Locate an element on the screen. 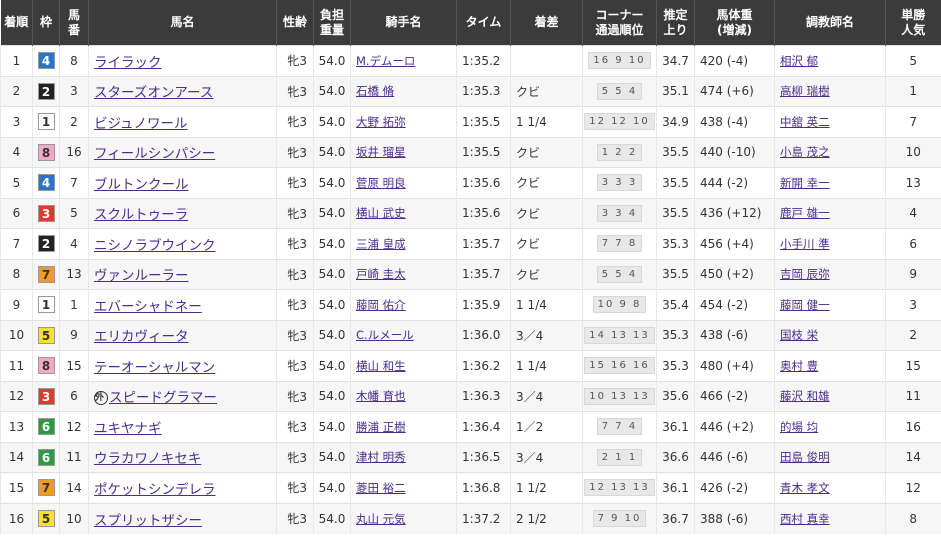 This screenshot has height=537, width=941. last3f-cell: 35.6 is located at coordinates (675, 396).